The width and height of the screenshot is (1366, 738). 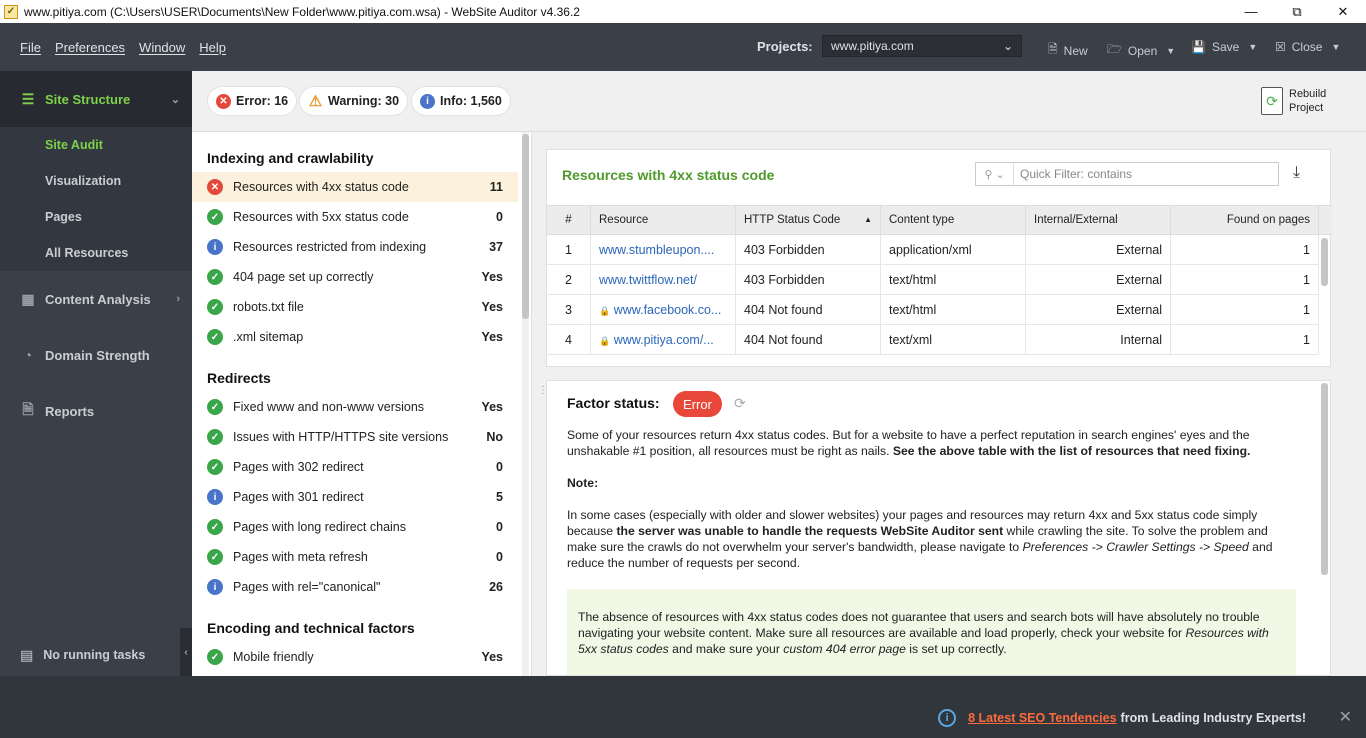 What do you see at coordinates (212, 47) in the screenshot?
I see `menu-help: Help` at bounding box center [212, 47].